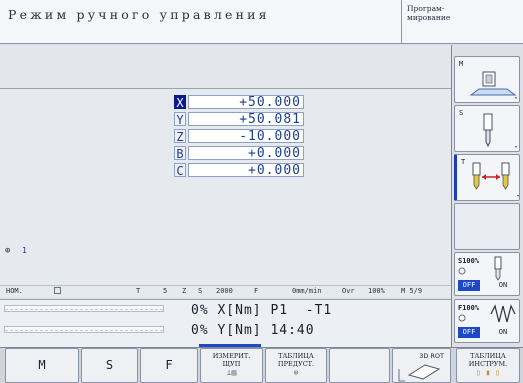  Describe the element at coordinates (180, 102) in the screenshot. I see `axis-label: X` at that location.